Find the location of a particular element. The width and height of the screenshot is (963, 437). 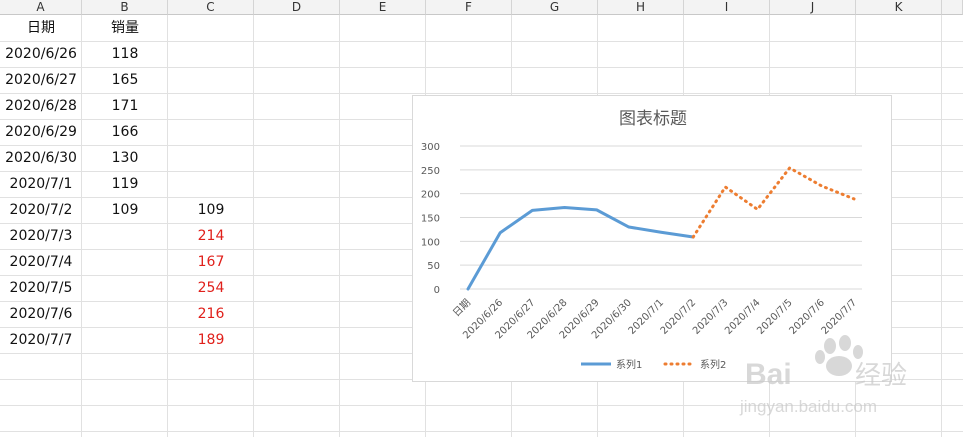

cell-c6 is located at coordinates (211, 158).